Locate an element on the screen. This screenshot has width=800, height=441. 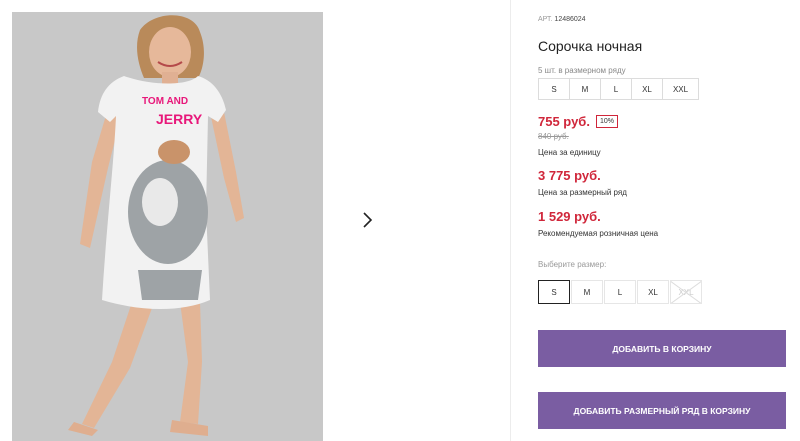
size-option-m: M is located at coordinates (587, 292).